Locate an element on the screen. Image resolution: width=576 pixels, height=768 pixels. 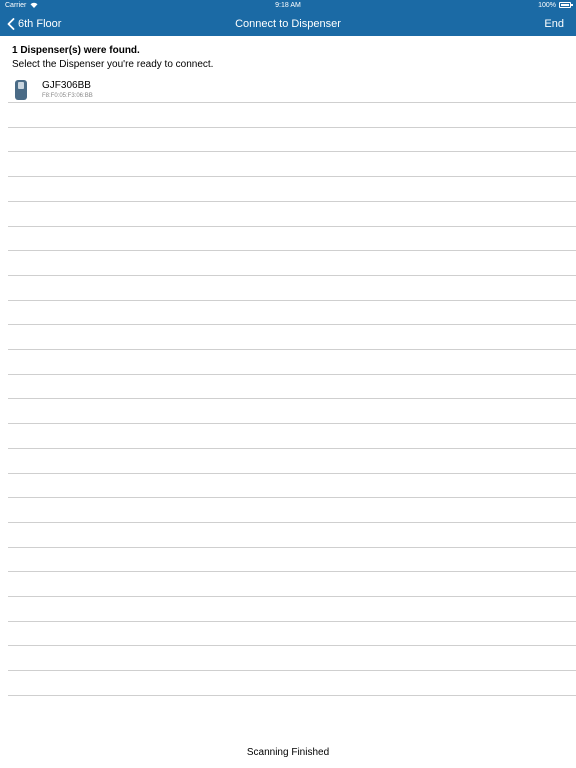
page-title: Connect to Dispenser is located at coordinates (288, 24).